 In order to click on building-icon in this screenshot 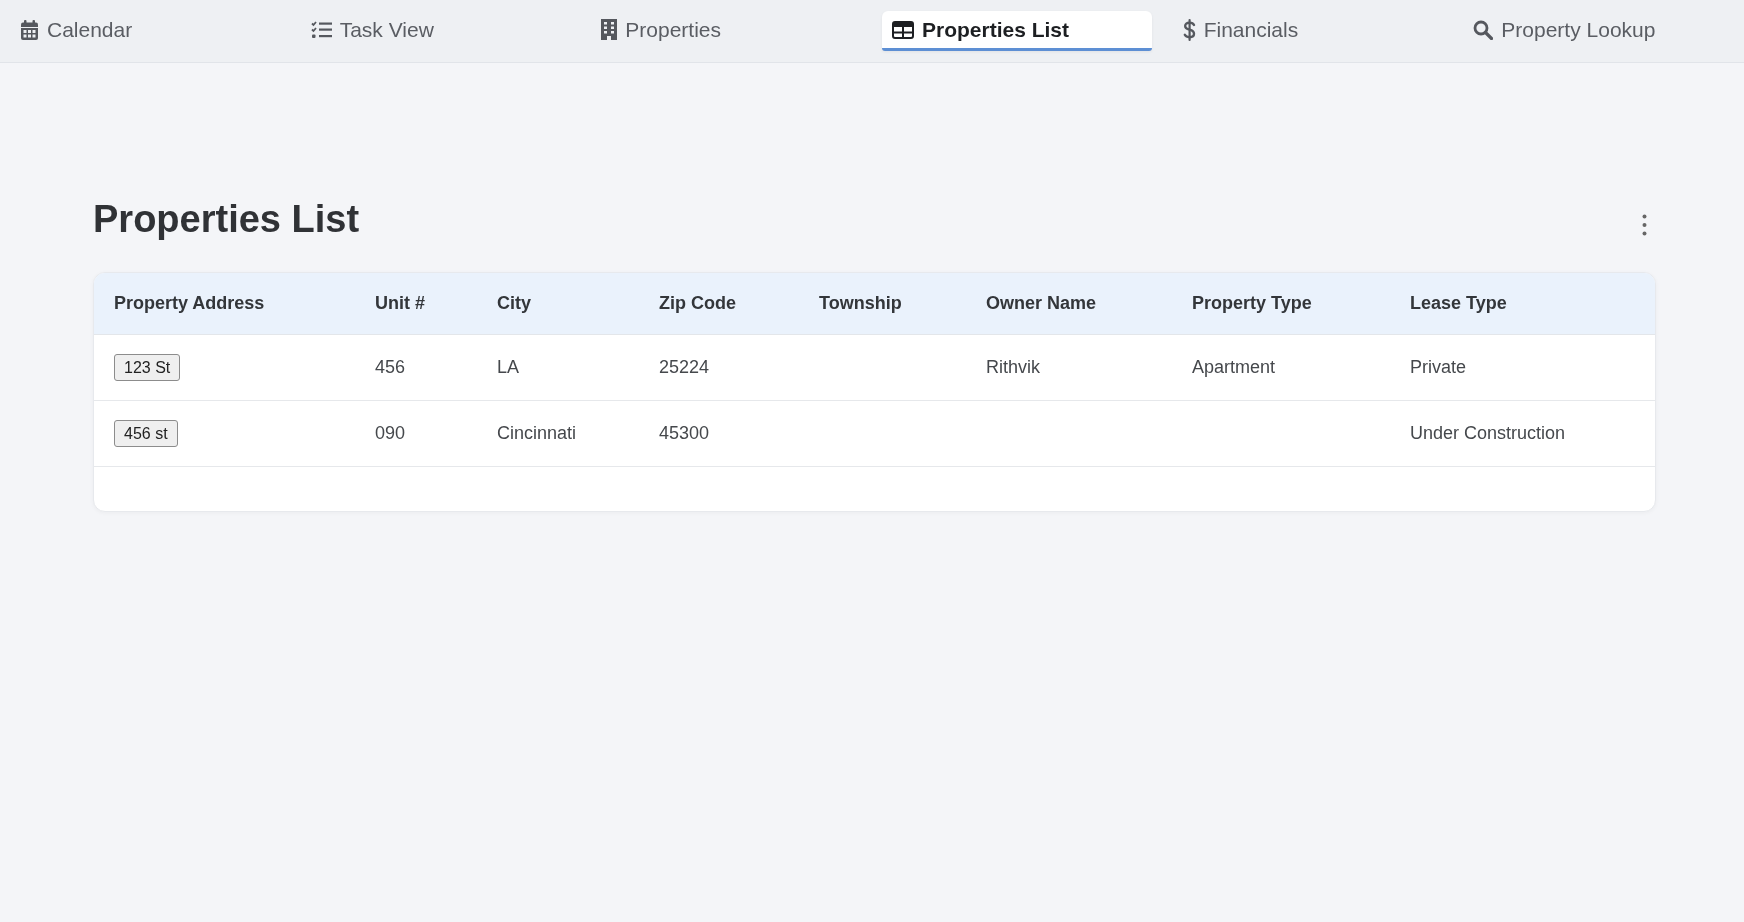, I will do `click(609, 29)`.